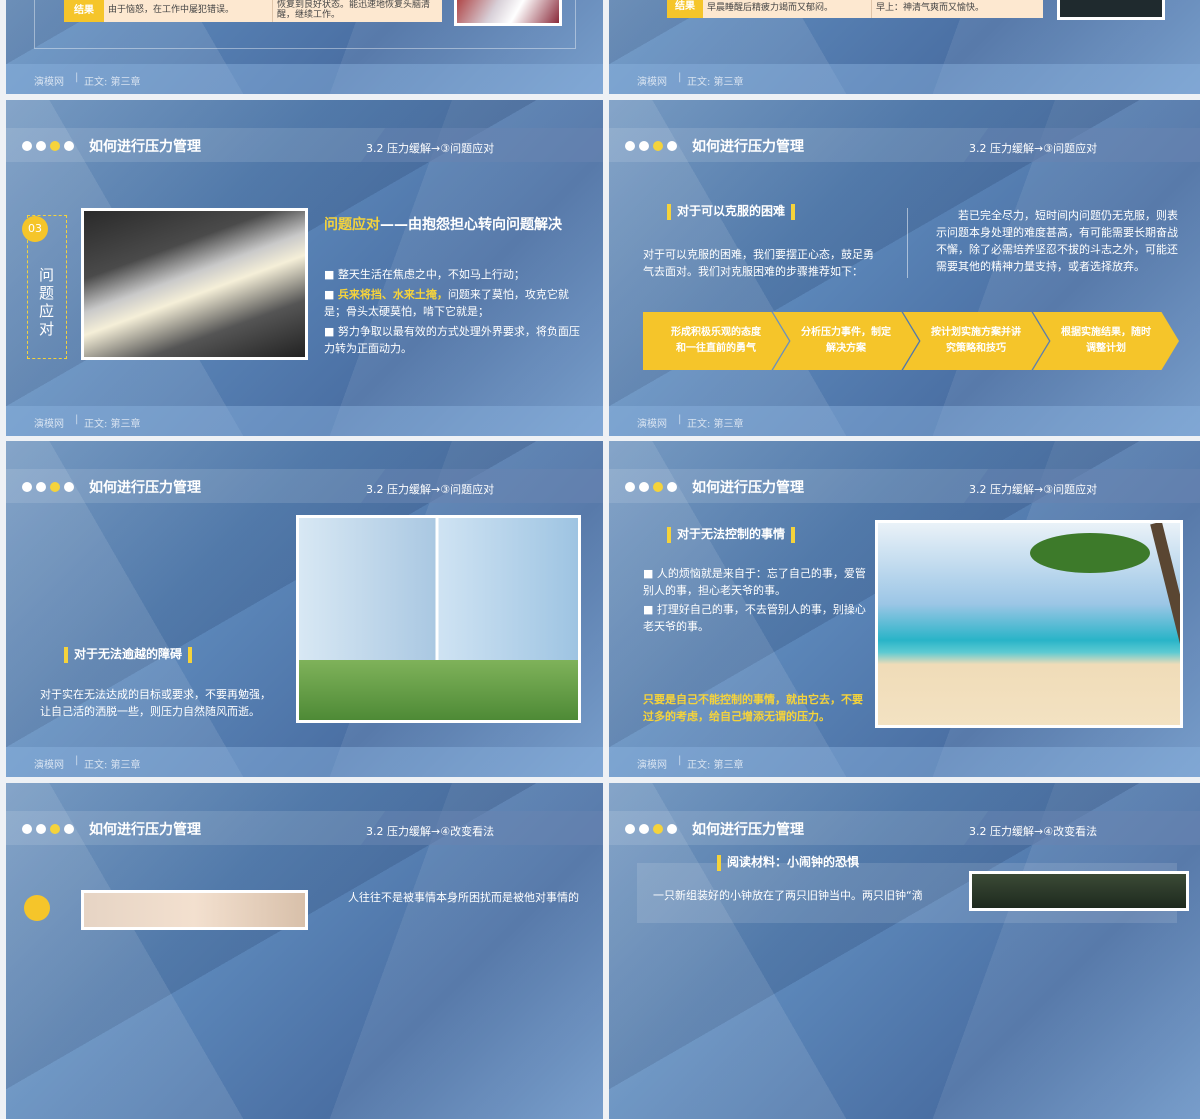 The width and height of the screenshot is (1200, 1119). I want to click on list-item: ■ 兵来将挡、水来土掩，问题来了莫怕，攻克它就是；骨头太硬莫怕，啃下它就是；, so click(446, 303).